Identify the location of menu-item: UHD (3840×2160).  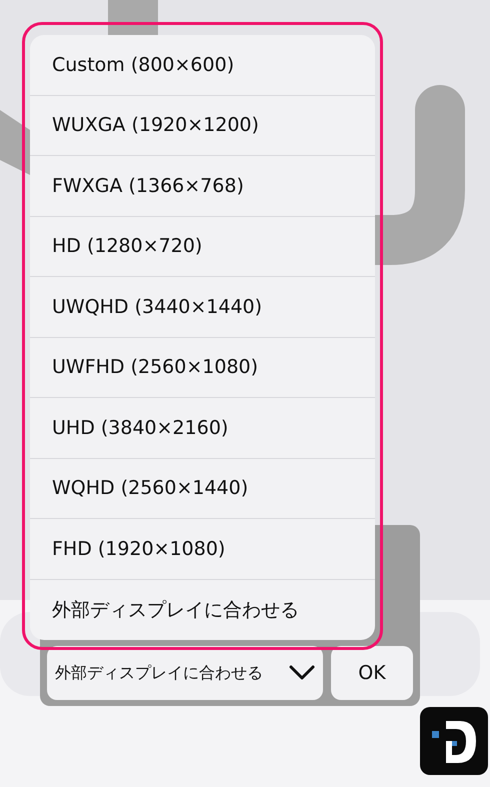
(202, 428).